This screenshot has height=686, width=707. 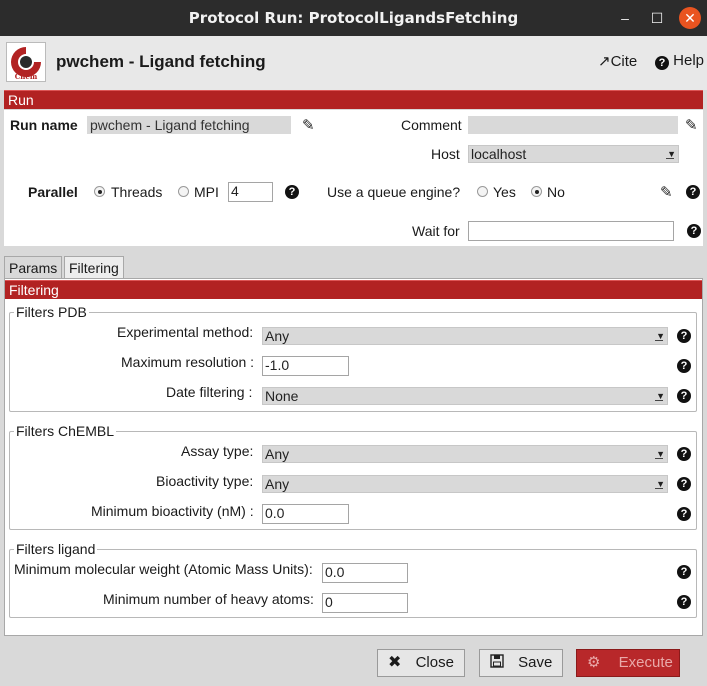 What do you see at coordinates (277, 454) in the screenshot?
I see `assay-type-value: Any` at bounding box center [277, 454].